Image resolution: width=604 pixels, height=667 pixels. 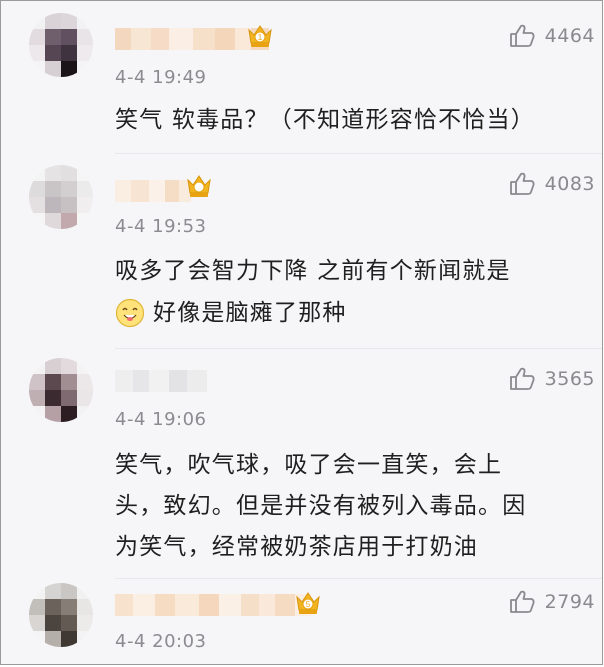 What do you see at coordinates (161, 641) in the screenshot?
I see `timestamp: 4-4 20:03` at bounding box center [161, 641].